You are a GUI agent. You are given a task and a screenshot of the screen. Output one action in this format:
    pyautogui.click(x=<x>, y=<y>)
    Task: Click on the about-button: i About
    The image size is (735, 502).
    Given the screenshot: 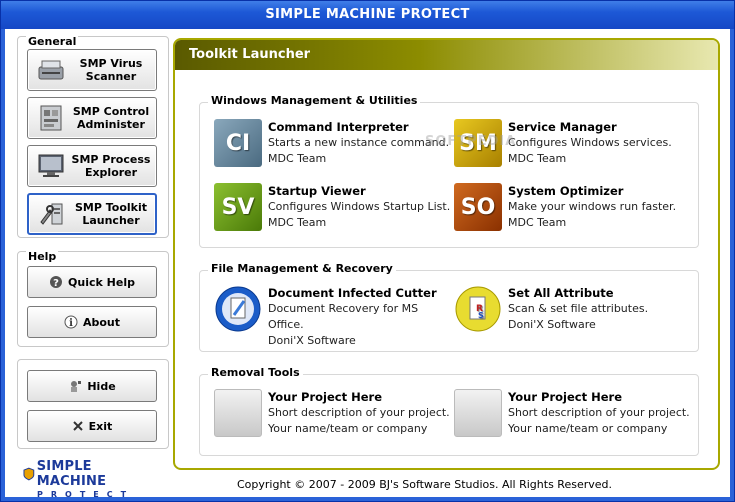 What is the action you would take?
    pyautogui.click(x=92, y=322)
    